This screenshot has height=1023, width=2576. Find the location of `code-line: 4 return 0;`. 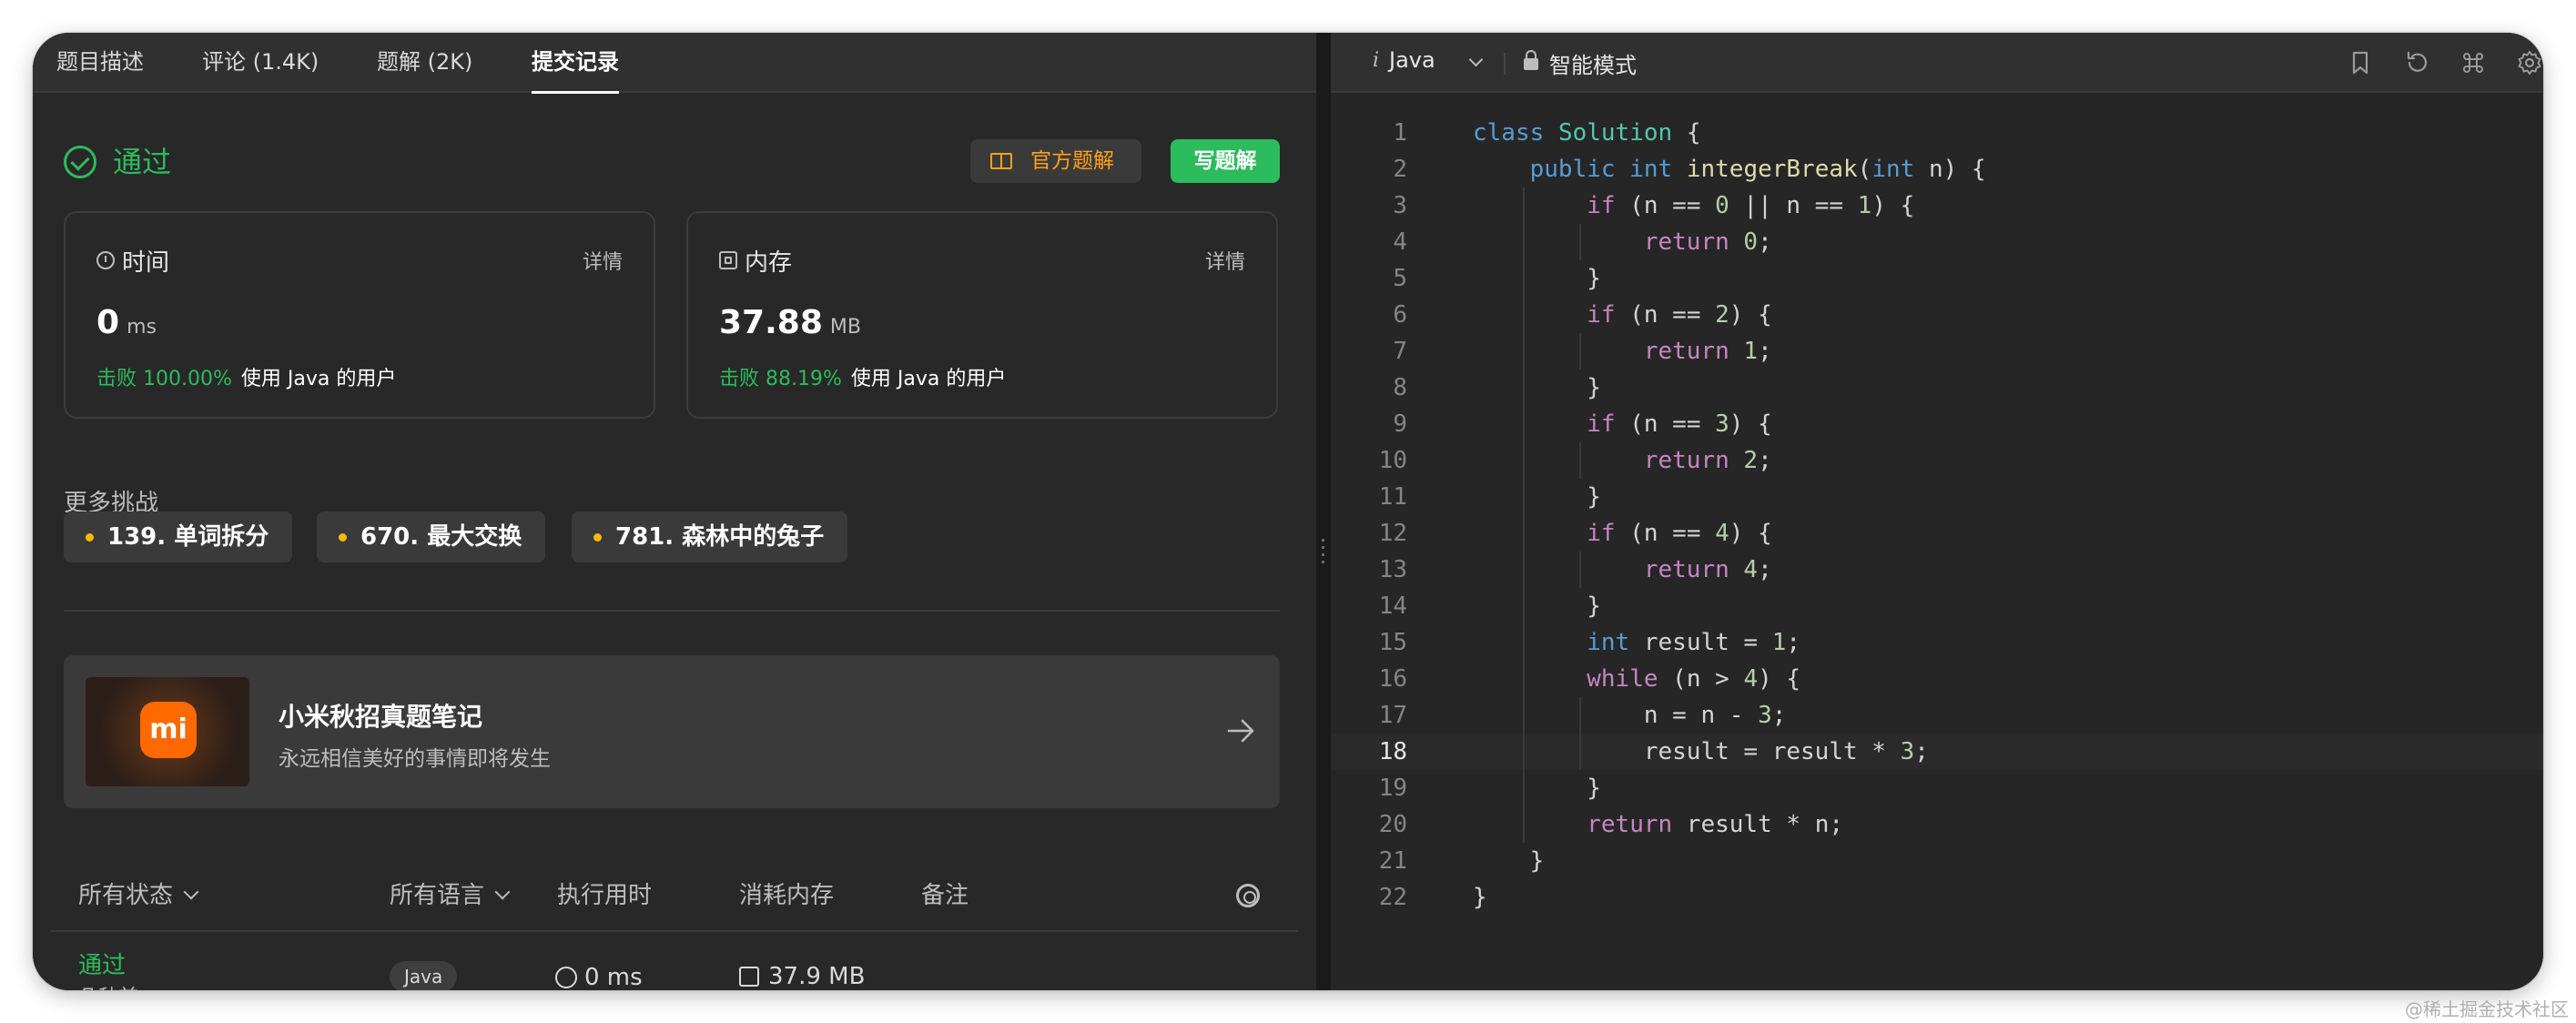

code-line: 4 return 0; is located at coordinates (1937, 242).